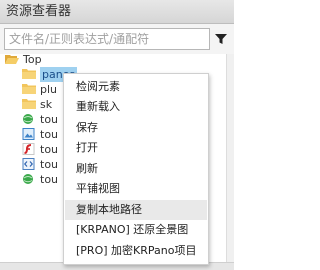 Image resolution: width=320 pixels, height=270 pixels. Describe the element at coordinates (136, 148) in the screenshot. I see `menu-item-open: 打开` at that location.